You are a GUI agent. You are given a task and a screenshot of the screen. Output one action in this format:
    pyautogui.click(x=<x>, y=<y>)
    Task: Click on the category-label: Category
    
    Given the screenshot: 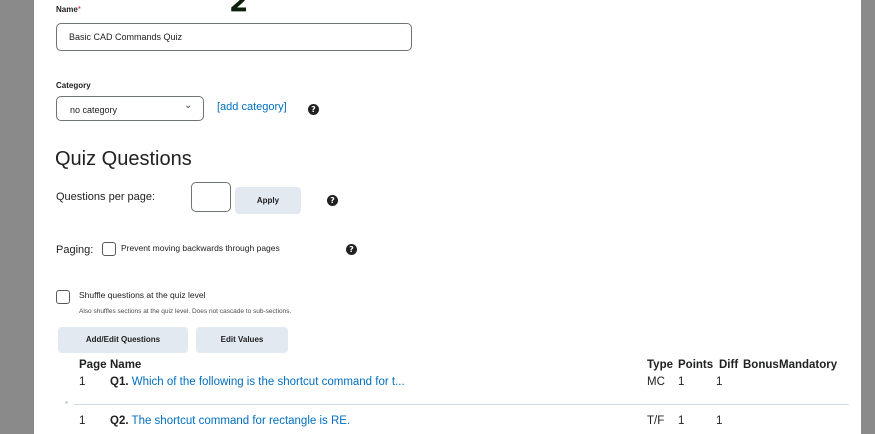 What is the action you would take?
    pyautogui.click(x=73, y=85)
    